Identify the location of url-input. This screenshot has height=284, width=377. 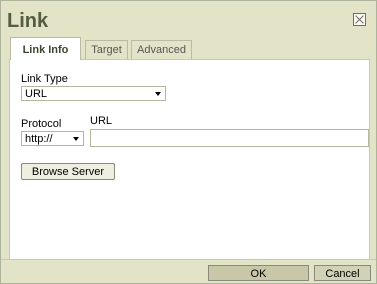
(229, 138).